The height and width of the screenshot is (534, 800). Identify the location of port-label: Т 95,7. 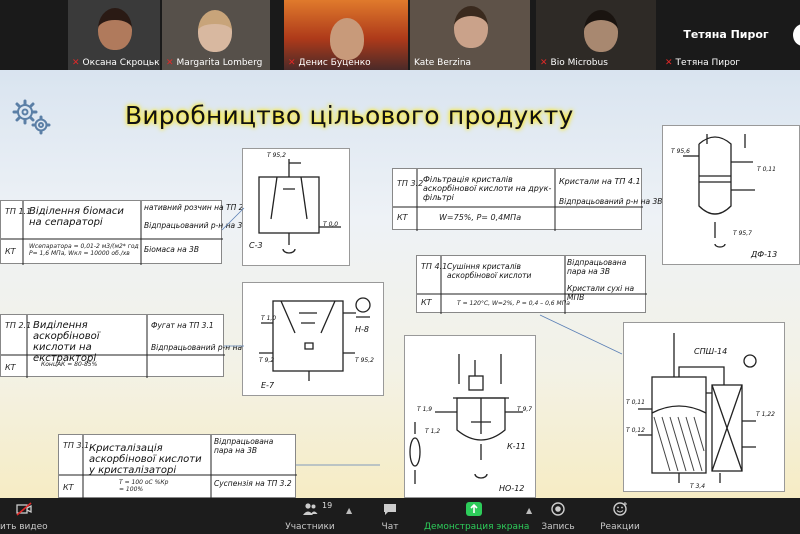
(742, 233).